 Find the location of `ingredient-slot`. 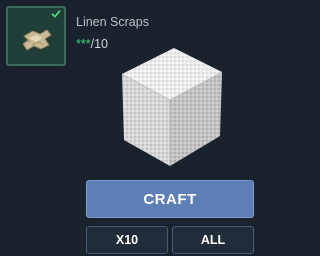

ingredient-slot is located at coordinates (36, 36).